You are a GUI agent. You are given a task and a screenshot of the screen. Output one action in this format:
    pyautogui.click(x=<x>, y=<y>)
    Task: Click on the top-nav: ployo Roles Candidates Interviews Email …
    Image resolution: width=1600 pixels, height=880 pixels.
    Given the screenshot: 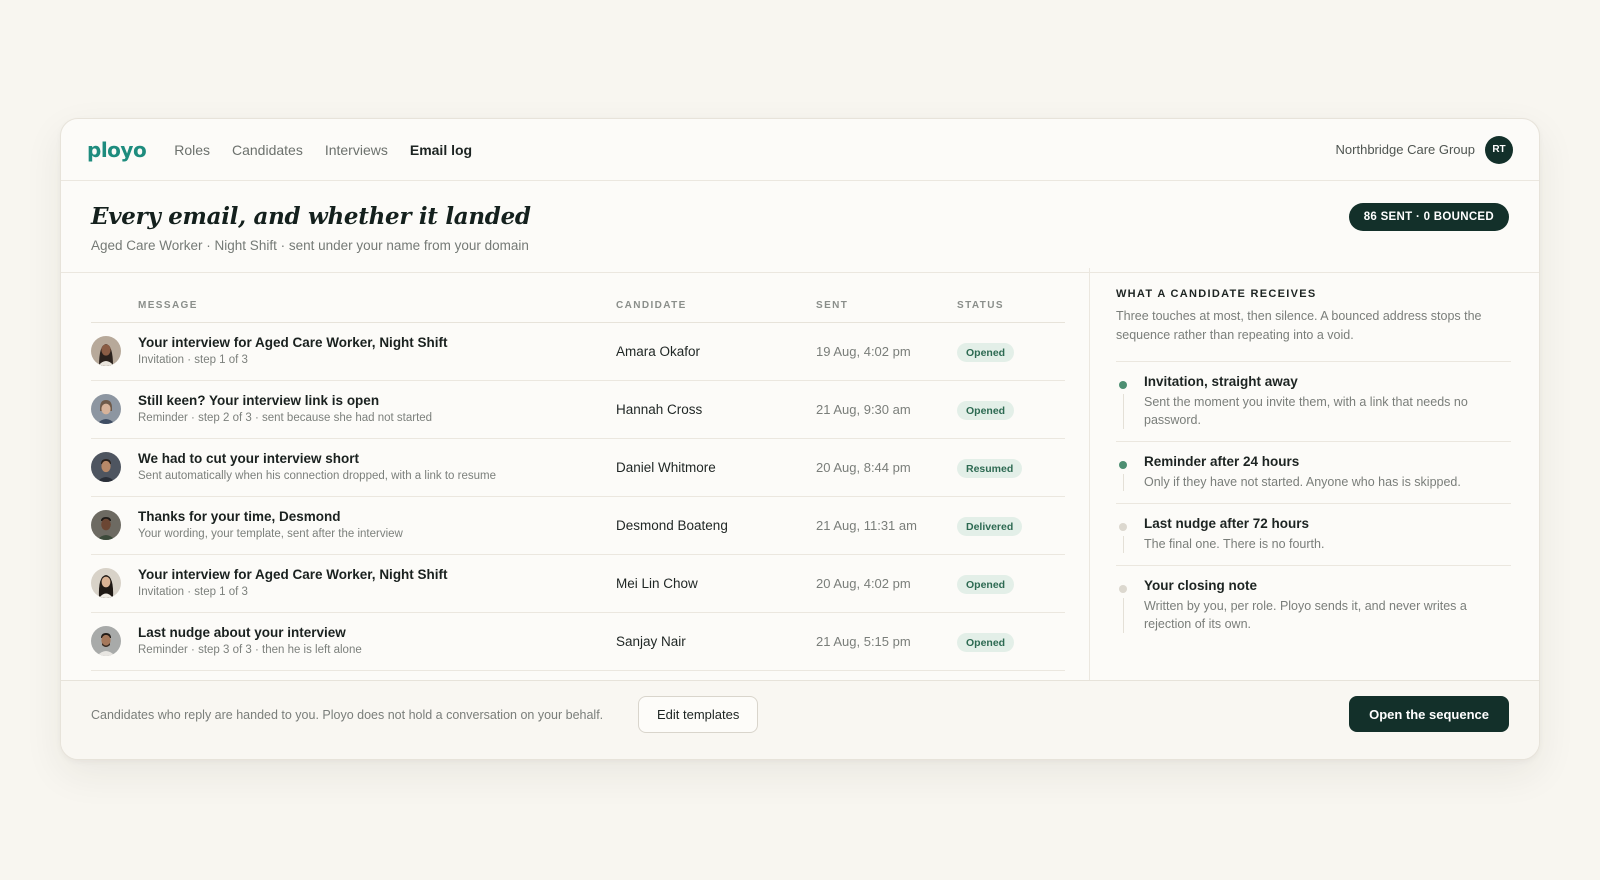 What is the action you would take?
    pyautogui.click(x=800, y=150)
    